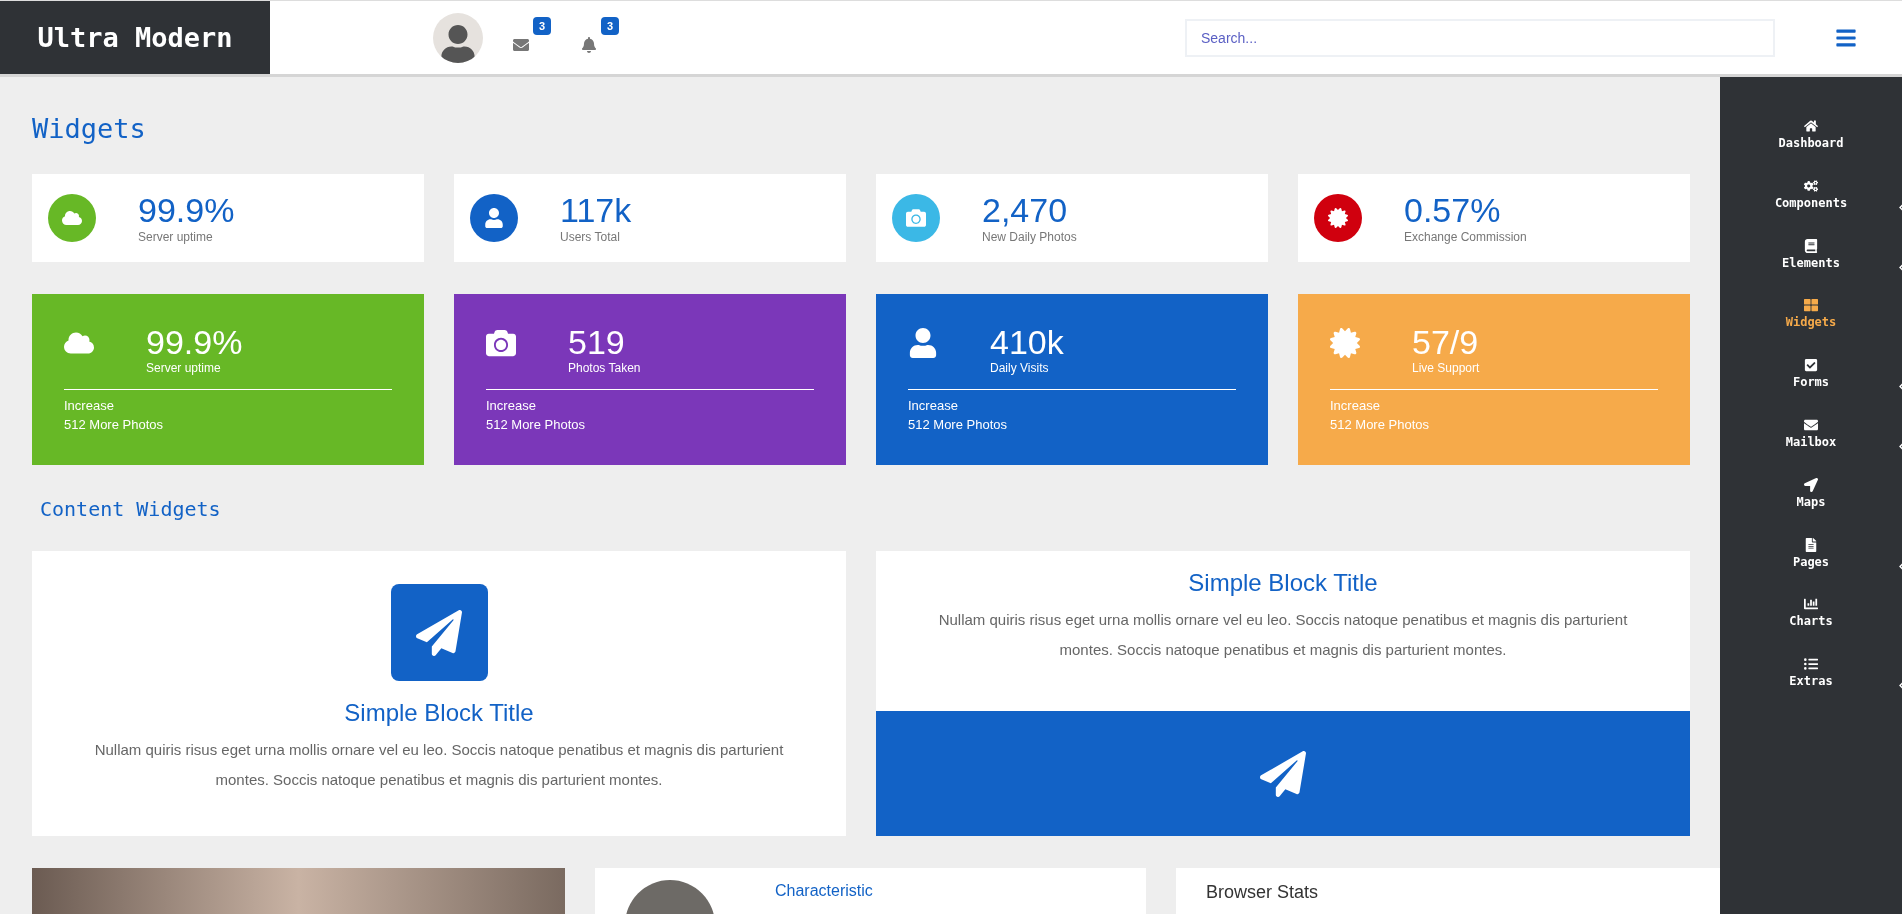 Image resolution: width=1902 pixels, height=914 pixels. I want to click on sidebar-label: Mailbox, so click(1811, 442).